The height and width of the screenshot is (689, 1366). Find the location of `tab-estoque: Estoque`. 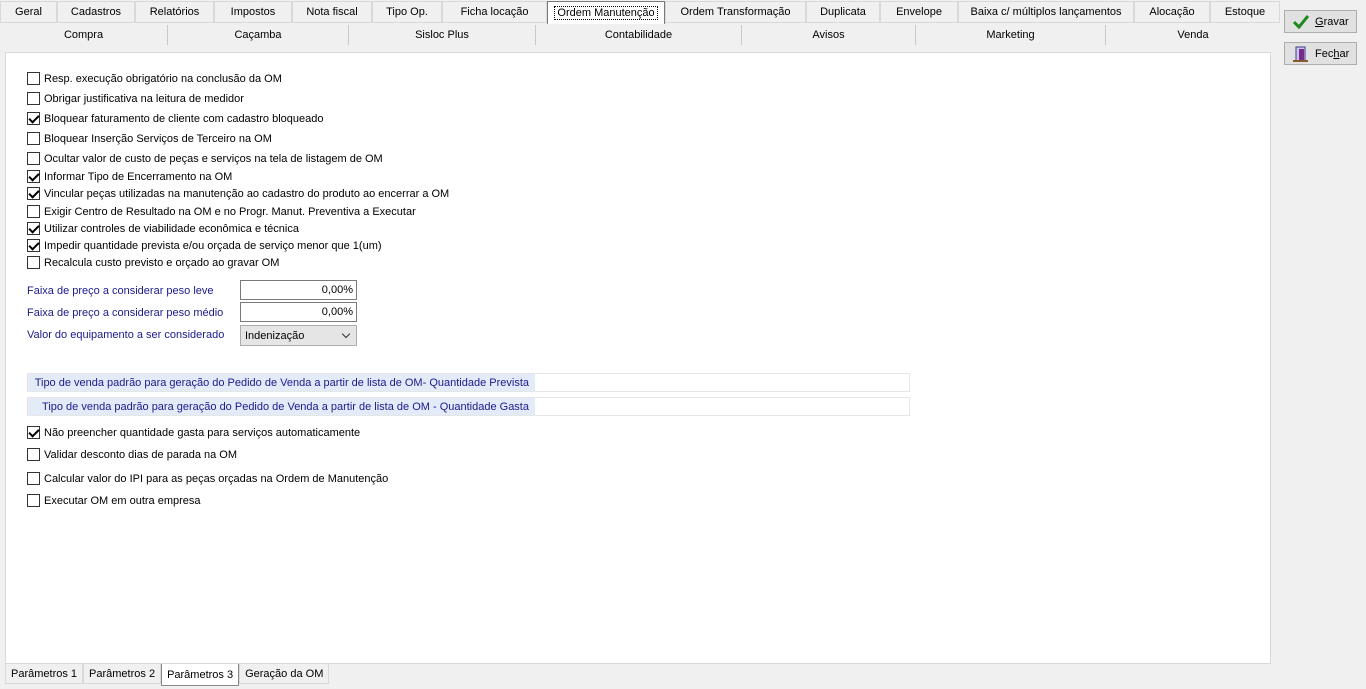

tab-estoque: Estoque is located at coordinates (1245, 12).